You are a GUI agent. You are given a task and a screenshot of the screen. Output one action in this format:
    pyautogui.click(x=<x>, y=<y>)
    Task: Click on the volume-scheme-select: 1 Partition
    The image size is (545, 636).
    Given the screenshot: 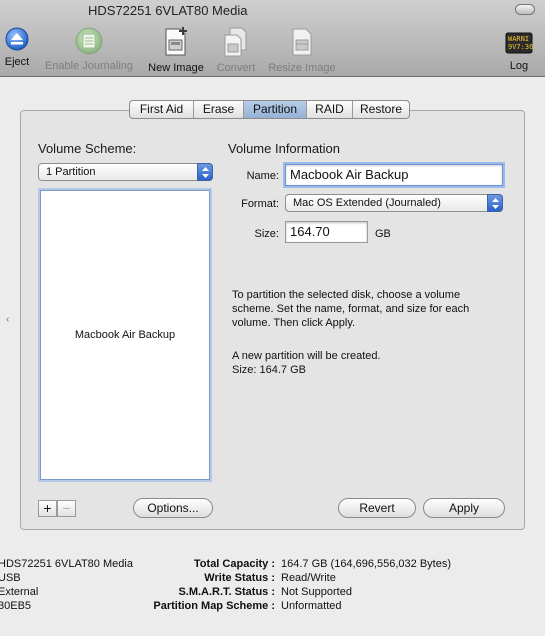 What is the action you would take?
    pyautogui.click(x=125, y=172)
    